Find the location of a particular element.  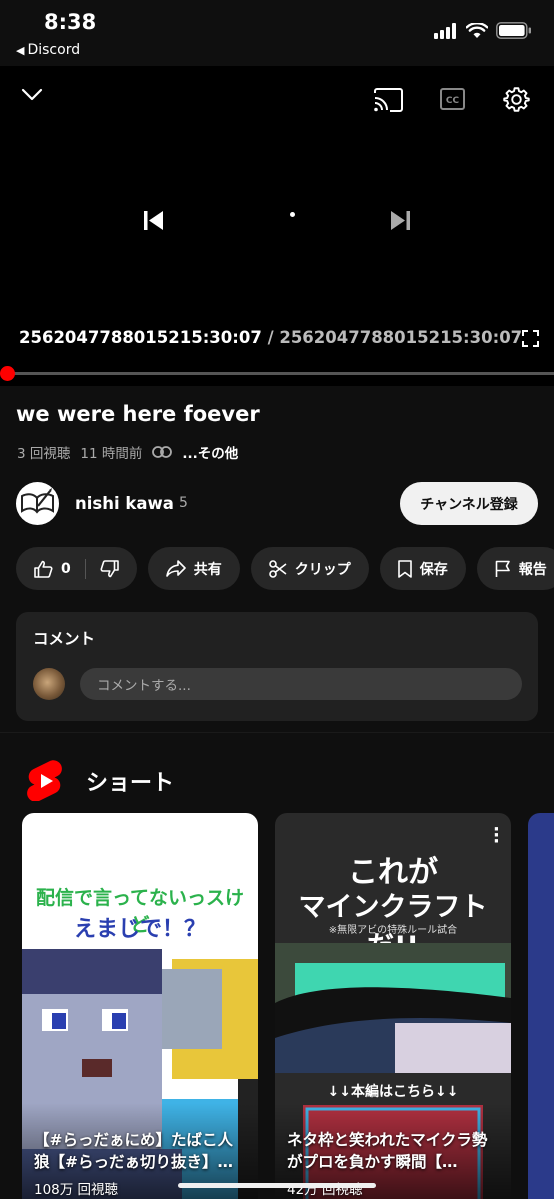

battery-icon is located at coordinates (513, 30).